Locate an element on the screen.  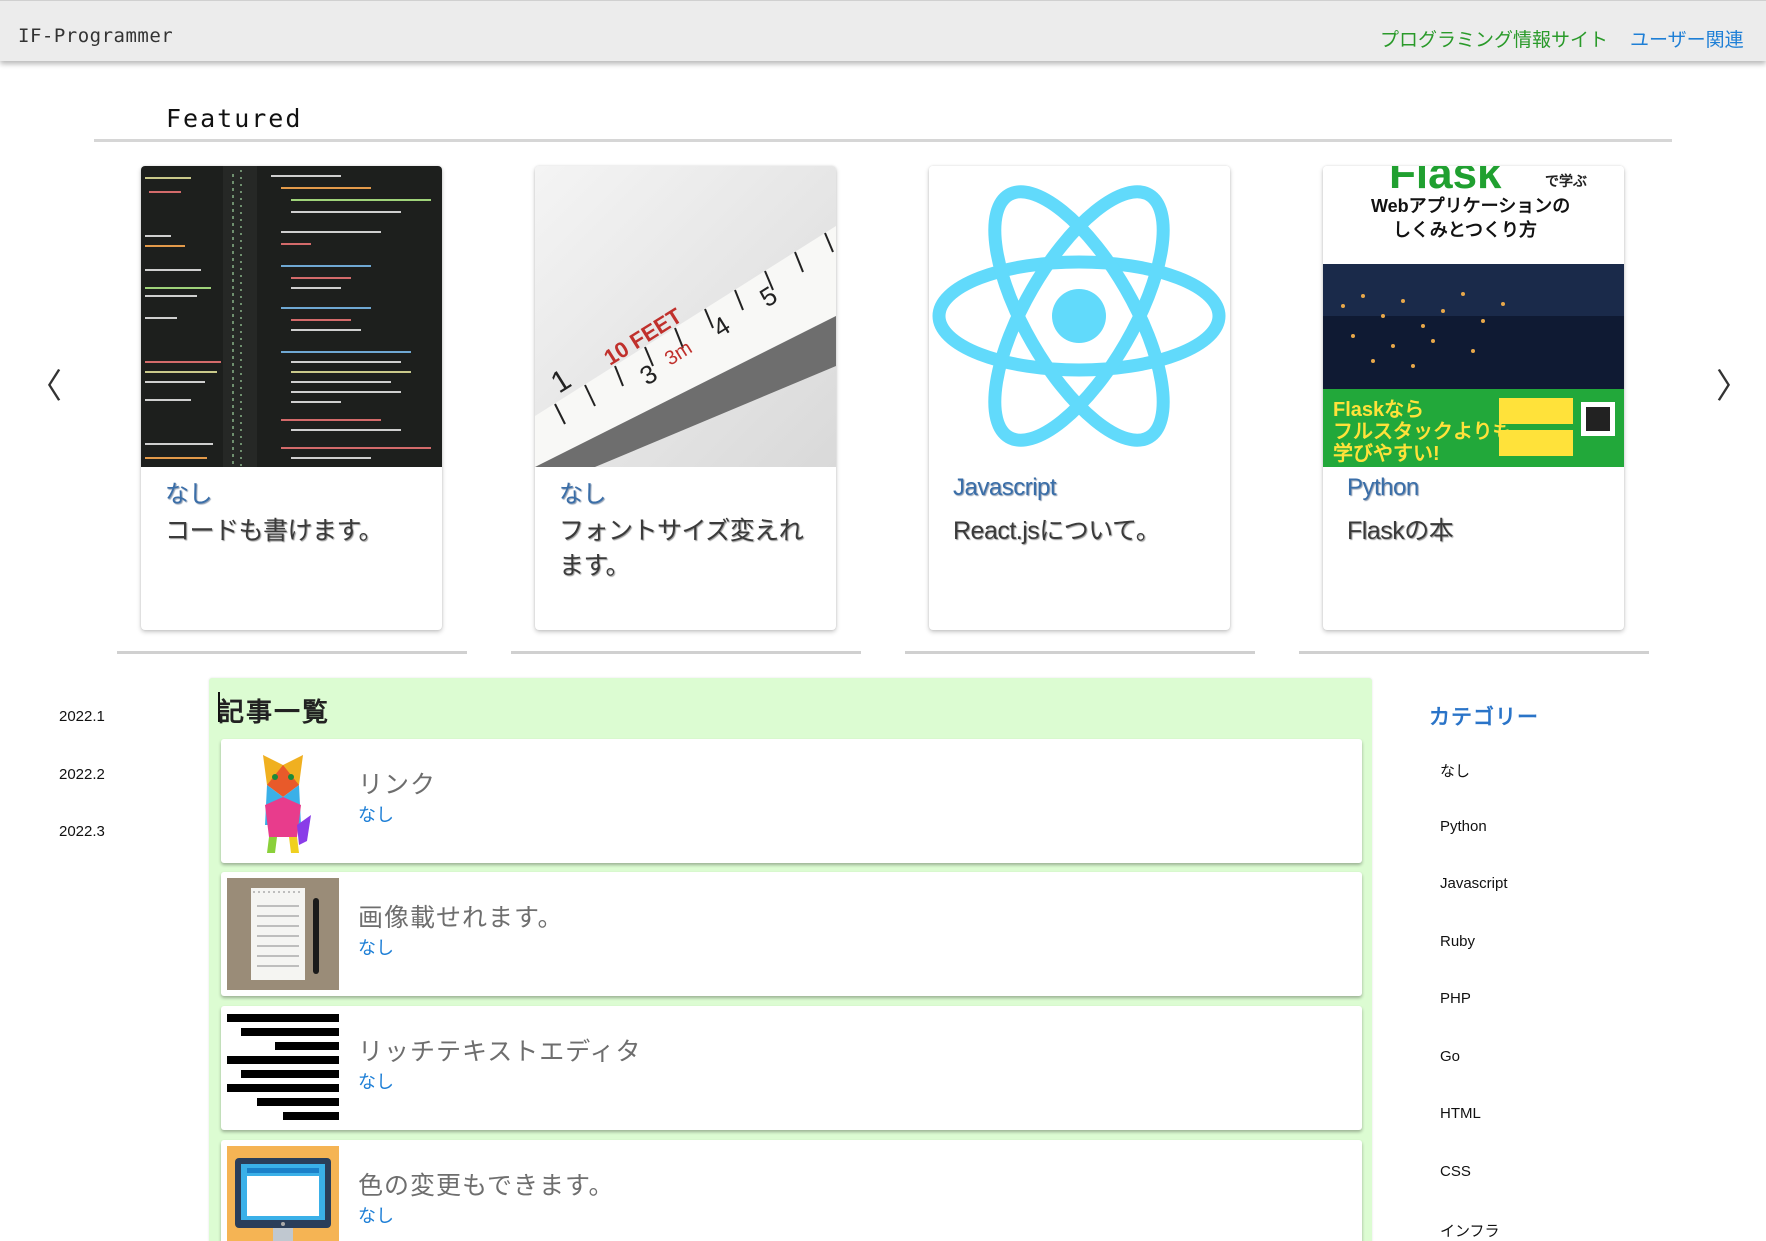
text-cursor is located at coordinates (219, 707).